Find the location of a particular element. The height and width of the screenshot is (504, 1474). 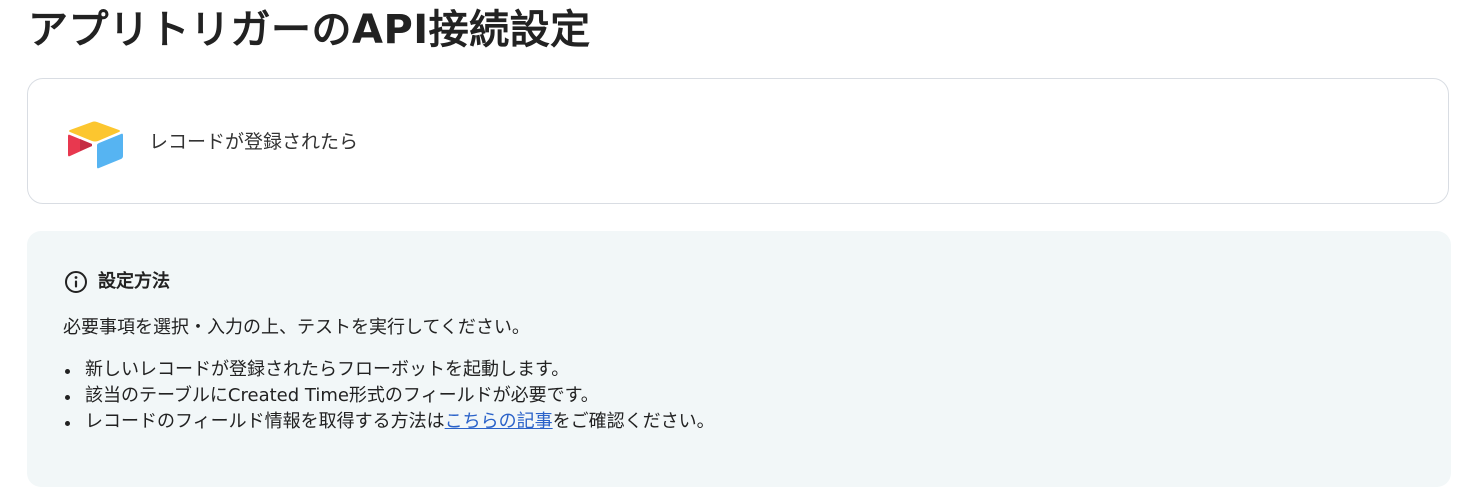

list-item: 該当のテーブルにCreated Time形式のフィールドが必要です。 is located at coordinates (389, 396).